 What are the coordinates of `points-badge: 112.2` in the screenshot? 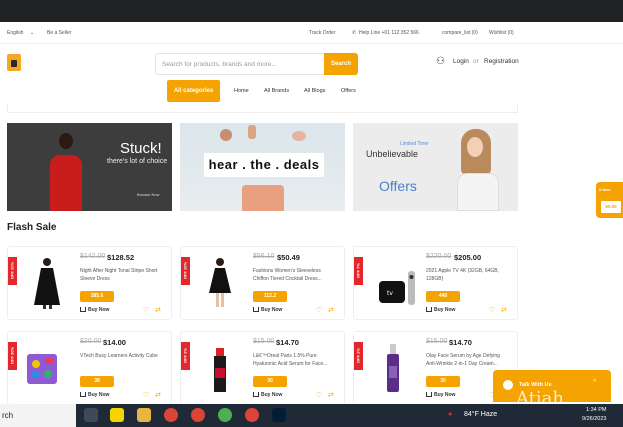 It's located at (270, 296).